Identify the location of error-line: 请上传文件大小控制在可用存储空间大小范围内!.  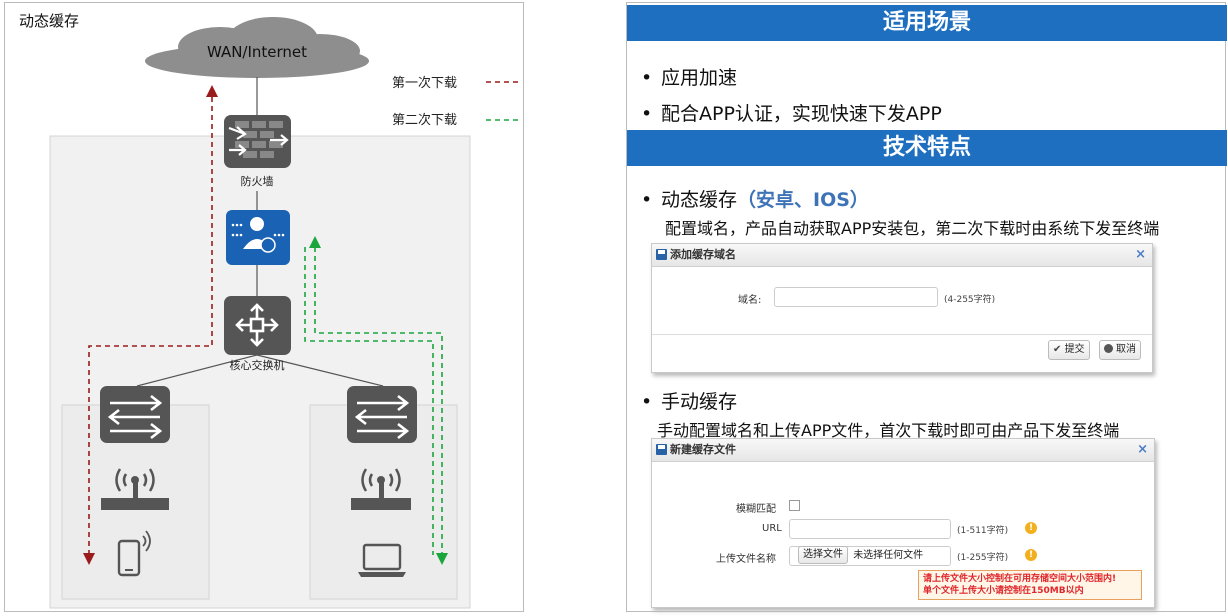
(1020, 579).